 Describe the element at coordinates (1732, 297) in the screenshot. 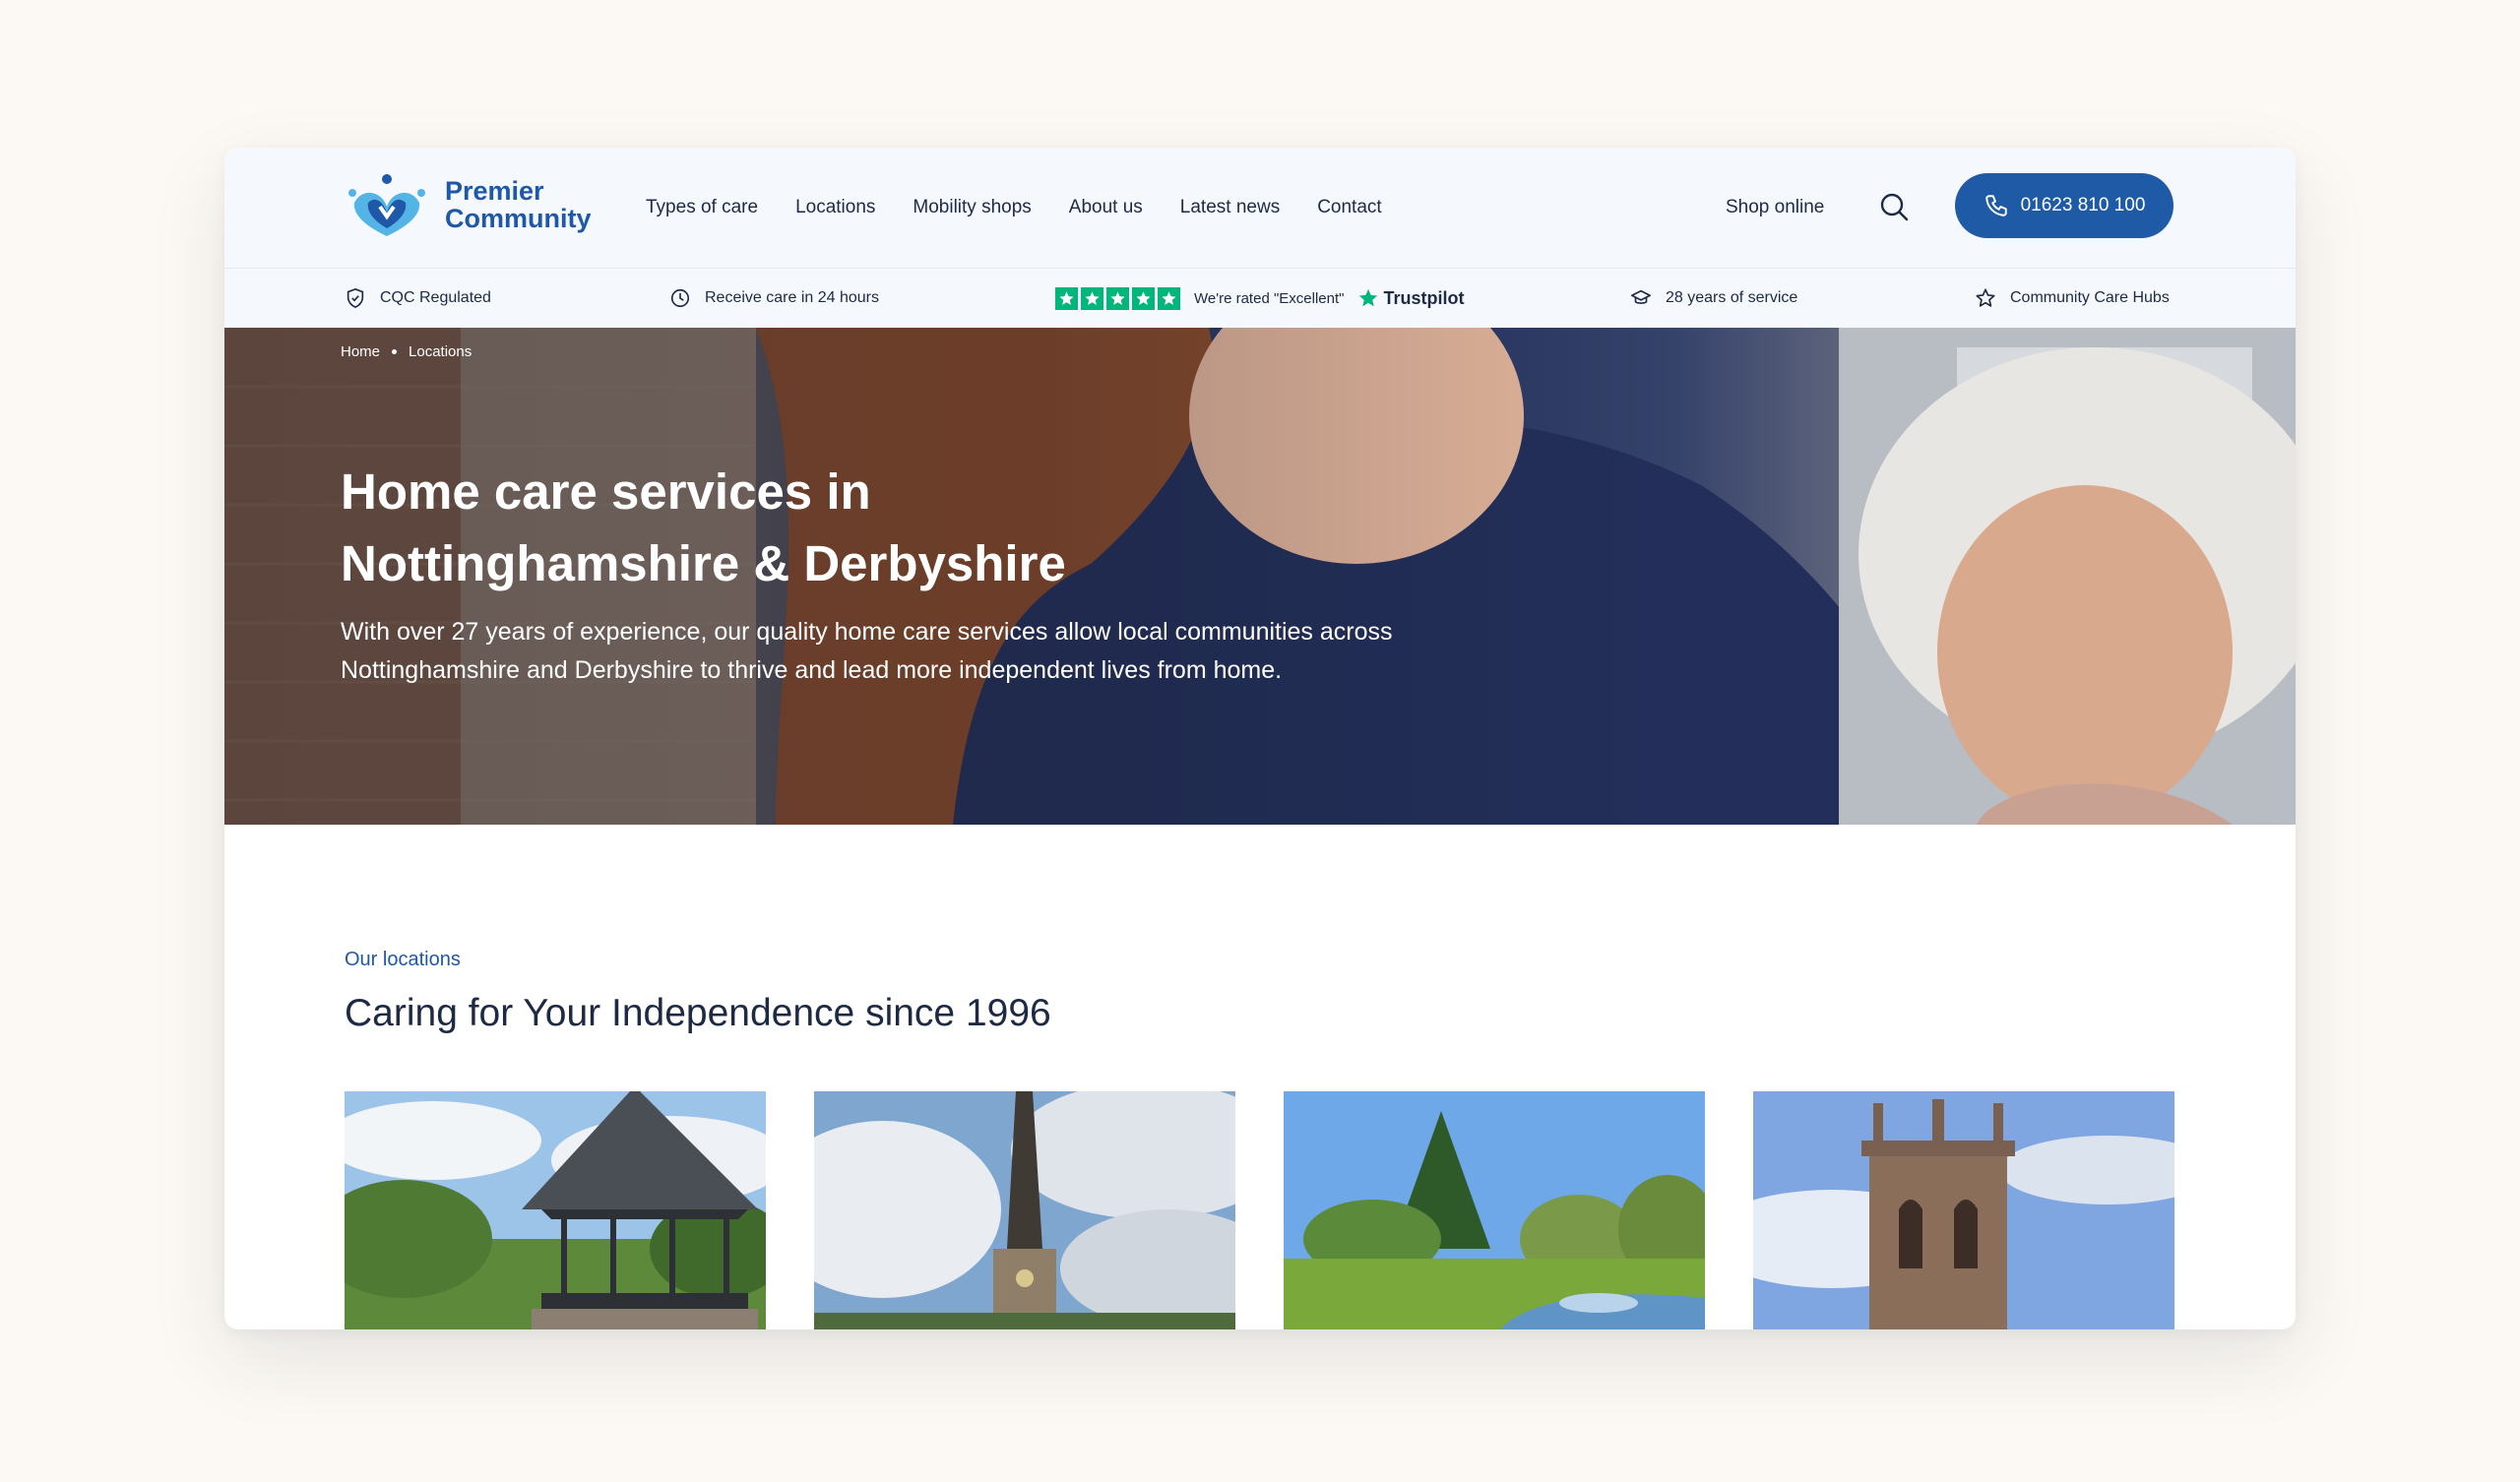

I see `trust-years-label: 28 years of service` at that location.